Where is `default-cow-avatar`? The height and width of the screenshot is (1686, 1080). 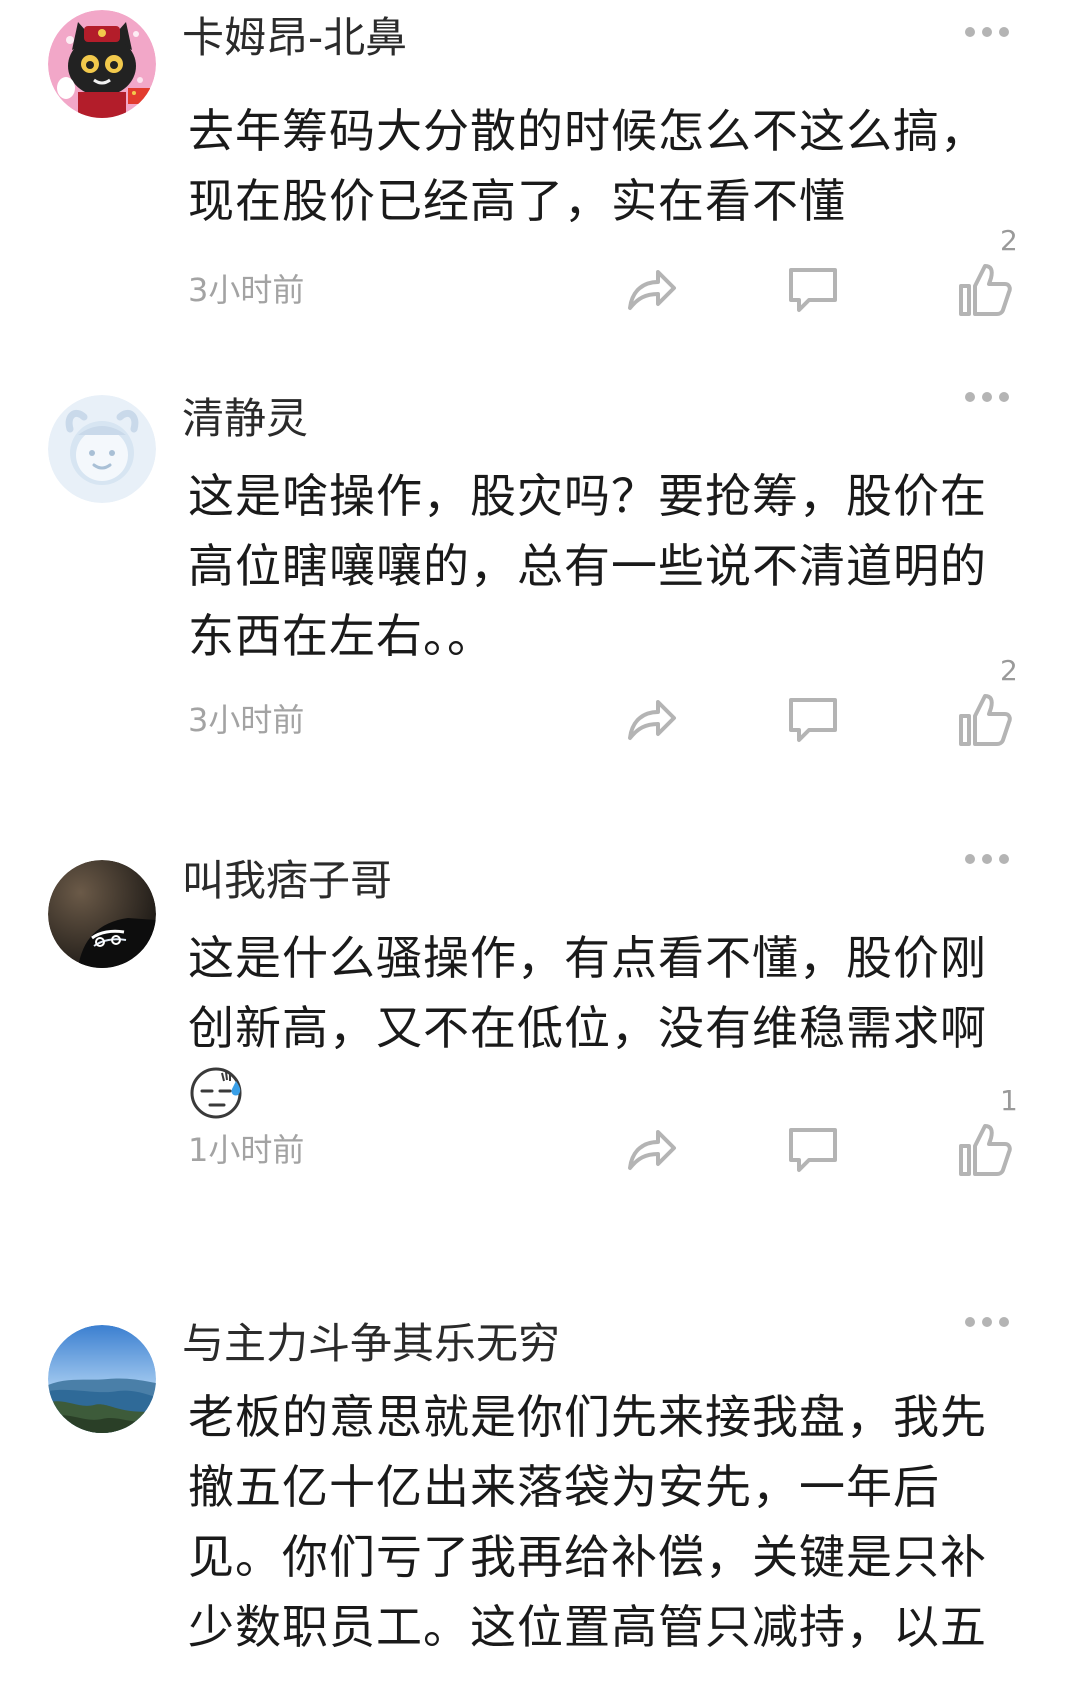
default-cow-avatar is located at coordinates (102, 449).